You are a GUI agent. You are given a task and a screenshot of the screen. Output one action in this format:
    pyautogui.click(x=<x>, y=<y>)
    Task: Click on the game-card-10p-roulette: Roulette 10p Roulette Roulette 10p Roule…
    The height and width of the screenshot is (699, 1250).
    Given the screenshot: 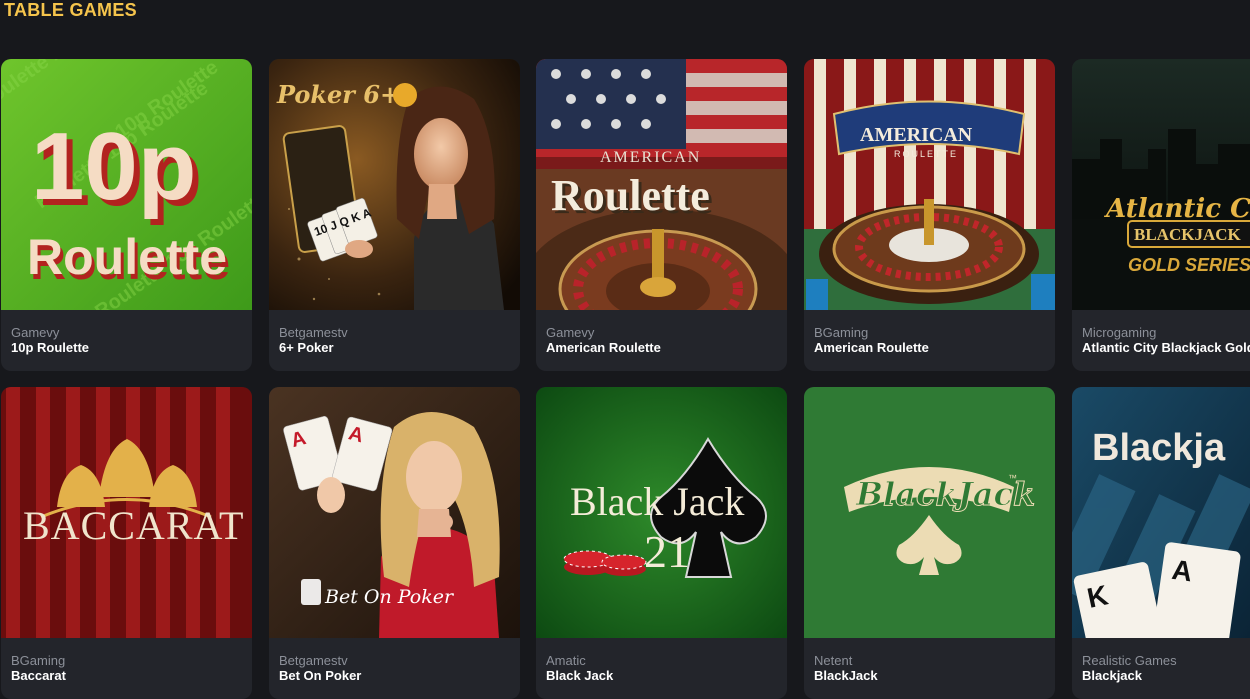 What is the action you would take?
    pyautogui.click(x=126, y=215)
    